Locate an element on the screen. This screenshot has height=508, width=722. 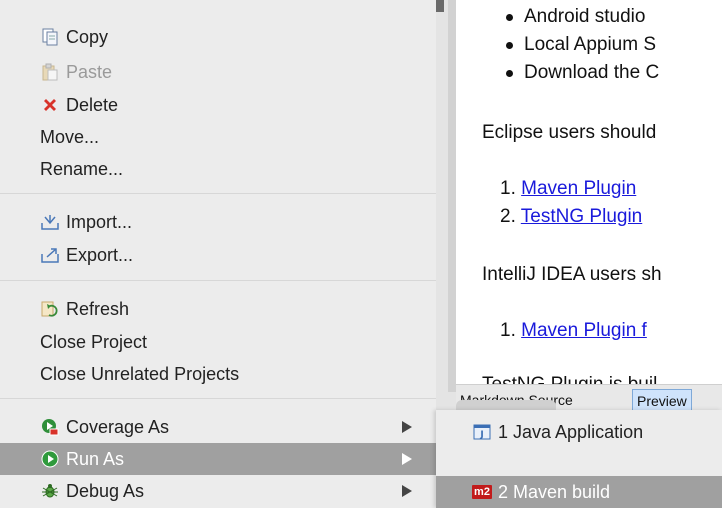
preview-bullet: Local Appium S is located at coordinates (581, 44).